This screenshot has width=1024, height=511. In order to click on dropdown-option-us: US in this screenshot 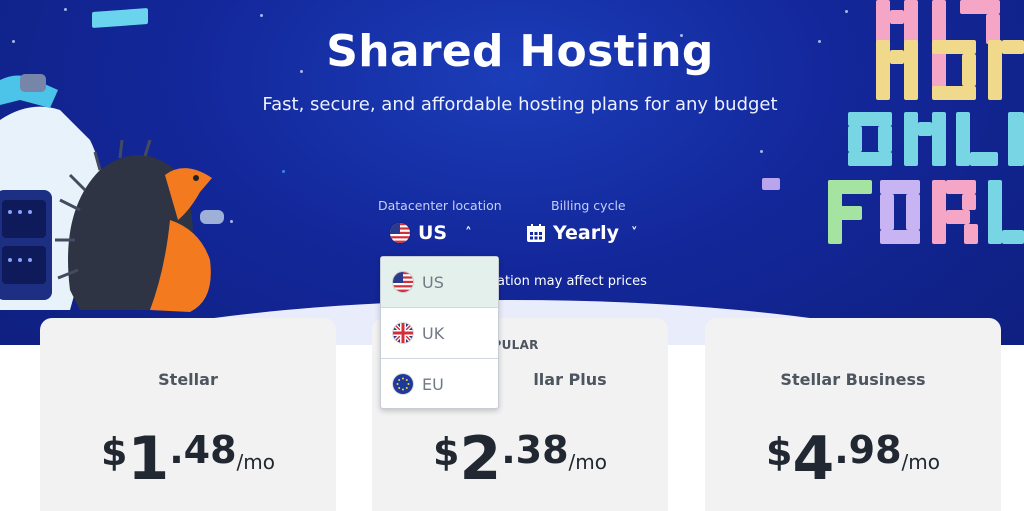, I will do `click(439, 282)`.